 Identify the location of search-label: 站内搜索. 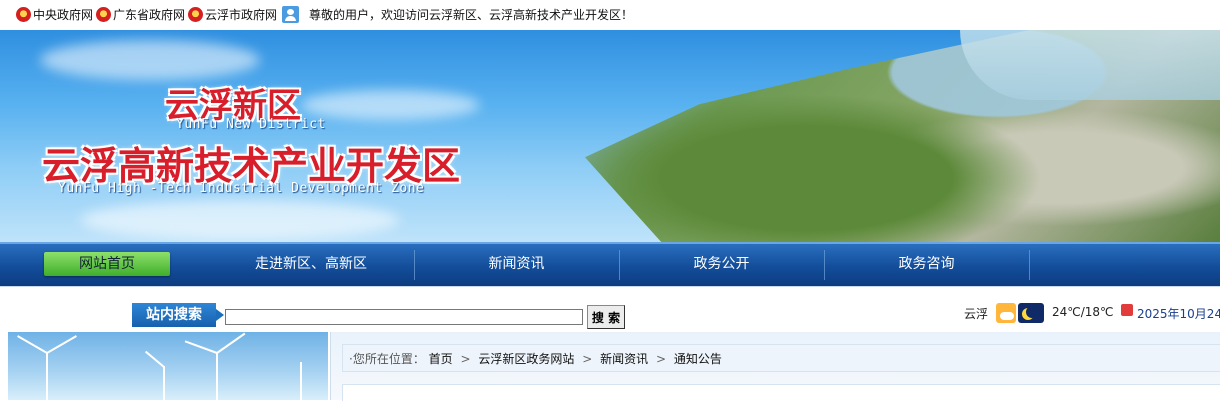
(178, 315).